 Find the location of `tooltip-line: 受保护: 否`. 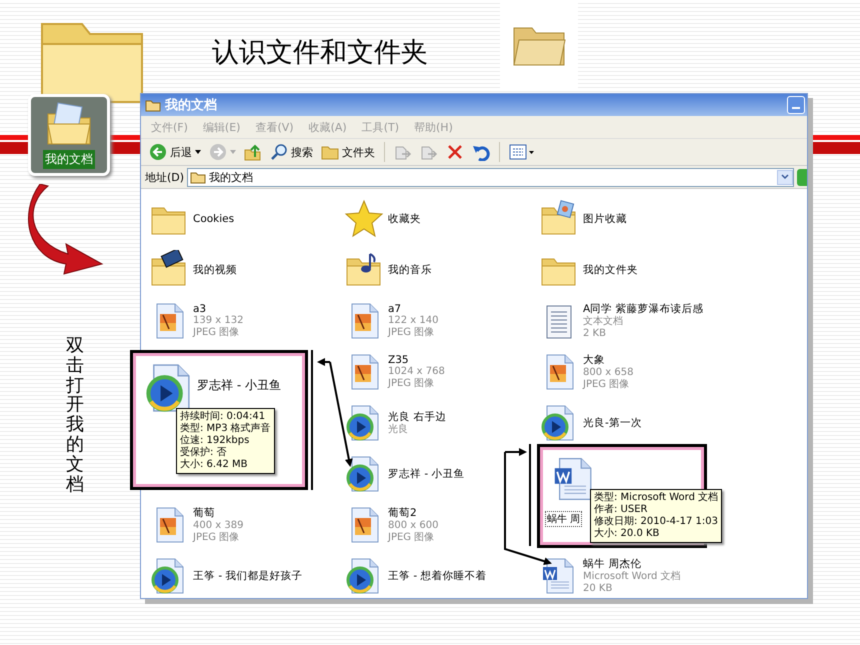

tooltip-line: 受保护: 否 is located at coordinates (204, 452).